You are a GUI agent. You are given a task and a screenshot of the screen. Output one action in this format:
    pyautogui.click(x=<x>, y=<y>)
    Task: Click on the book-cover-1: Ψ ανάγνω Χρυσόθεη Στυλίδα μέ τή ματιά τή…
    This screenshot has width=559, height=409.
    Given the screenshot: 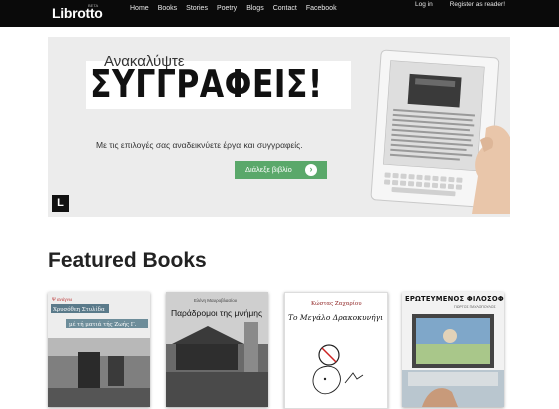 What is the action you would take?
    pyautogui.click(x=99, y=349)
    